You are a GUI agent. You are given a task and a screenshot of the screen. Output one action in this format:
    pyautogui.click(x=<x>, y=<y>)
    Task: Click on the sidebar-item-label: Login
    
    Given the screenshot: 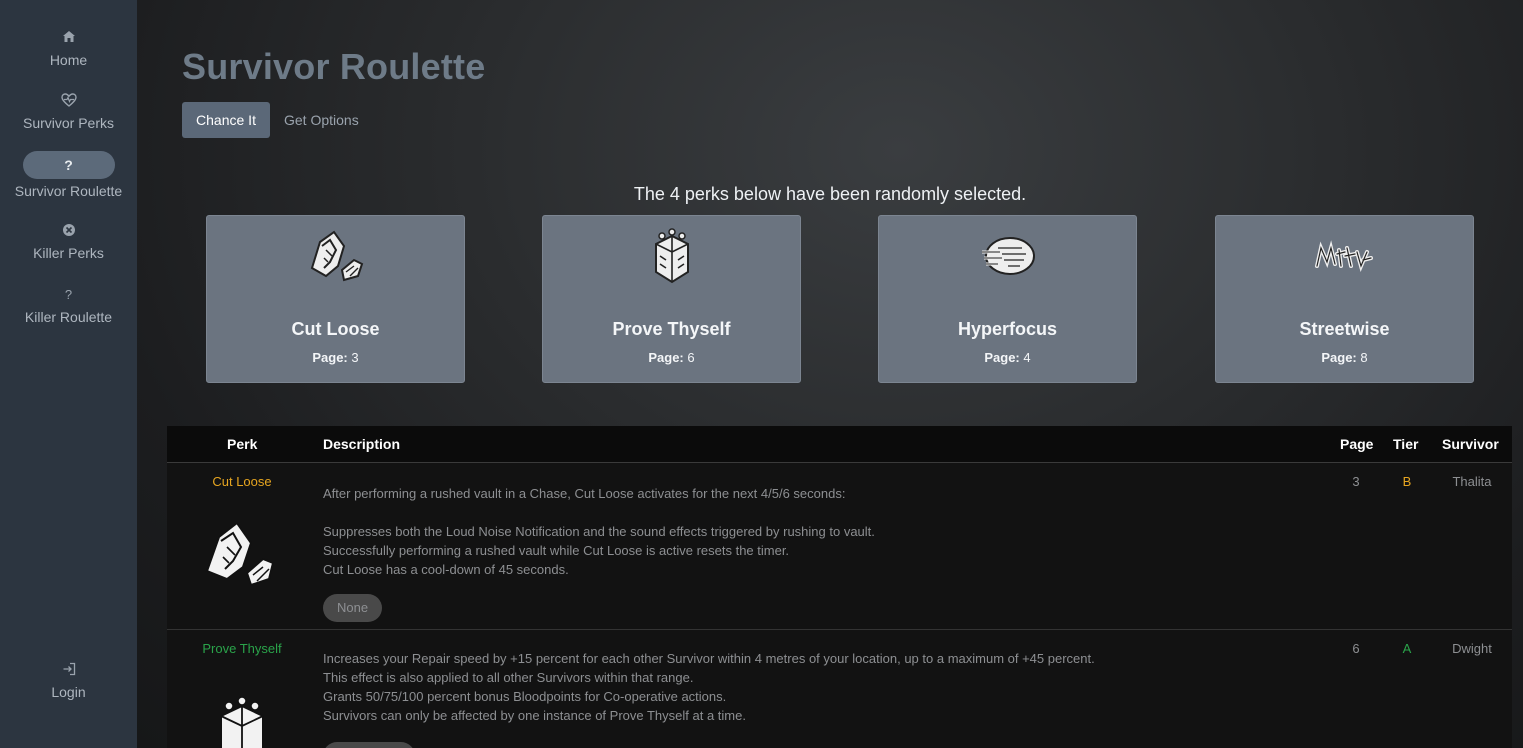 What is the action you would take?
    pyautogui.click(x=68, y=692)
    